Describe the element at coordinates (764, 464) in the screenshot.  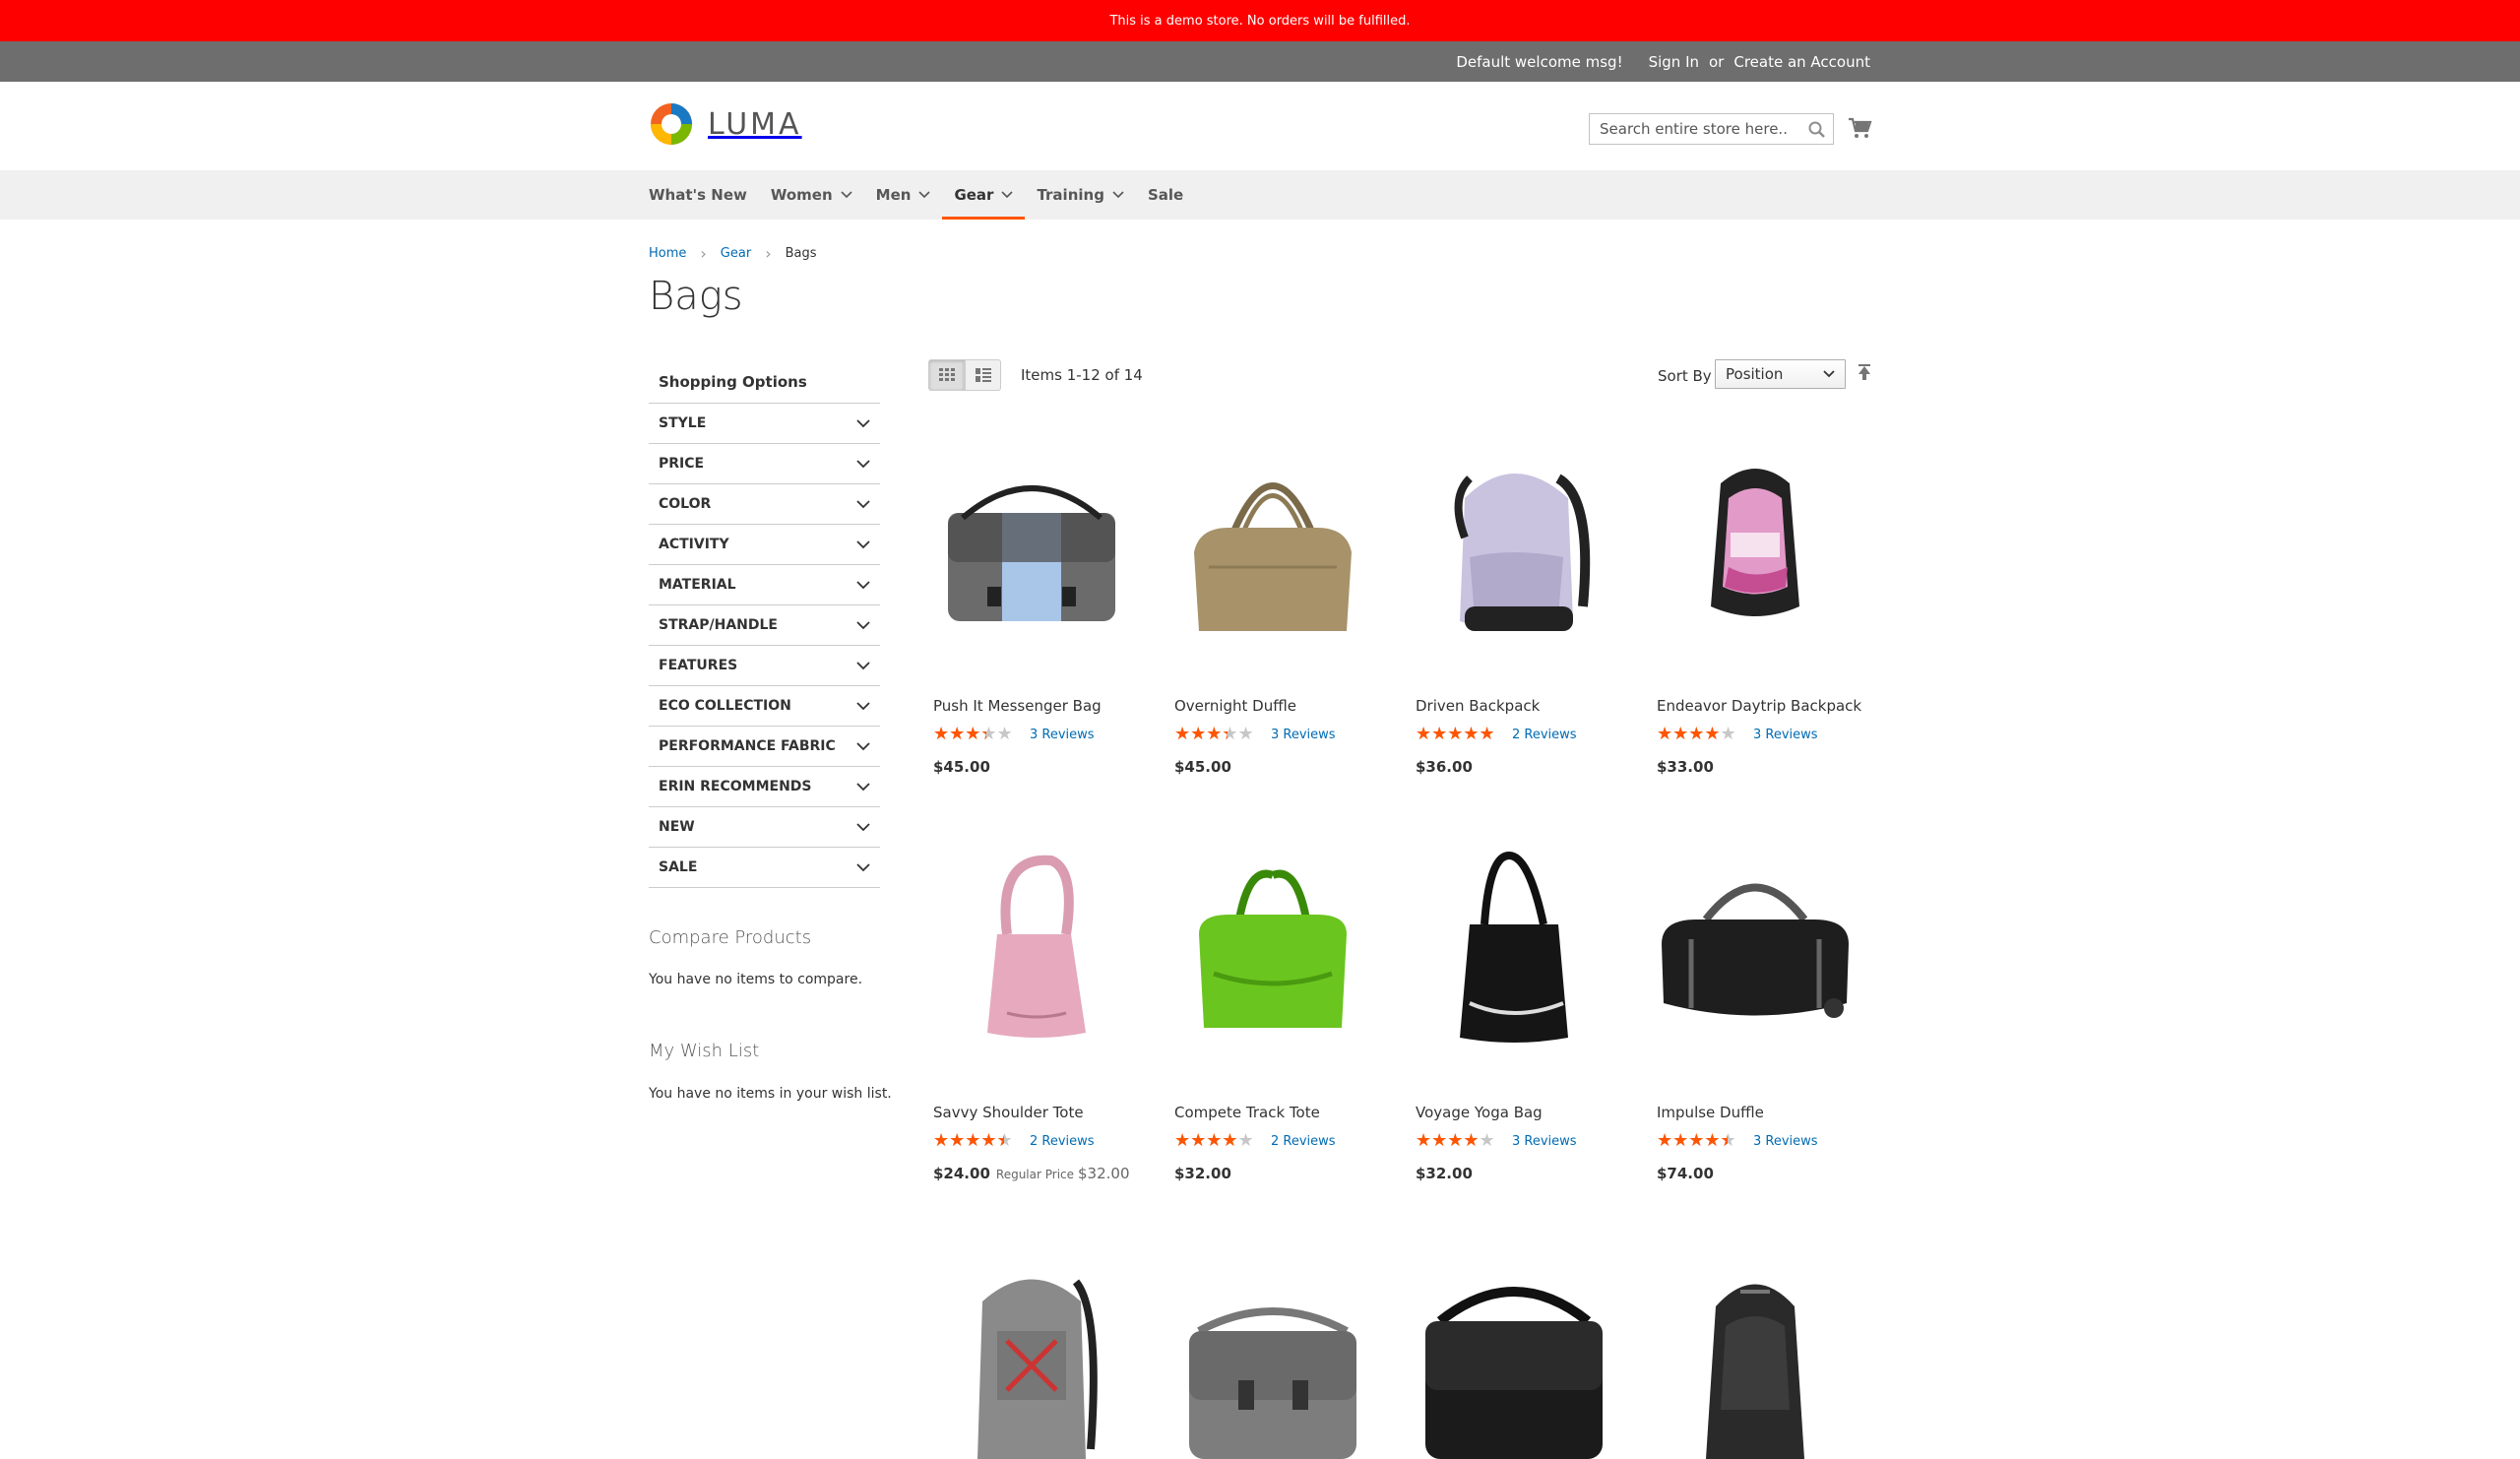
I see `filter-price: PRICE` at that location.